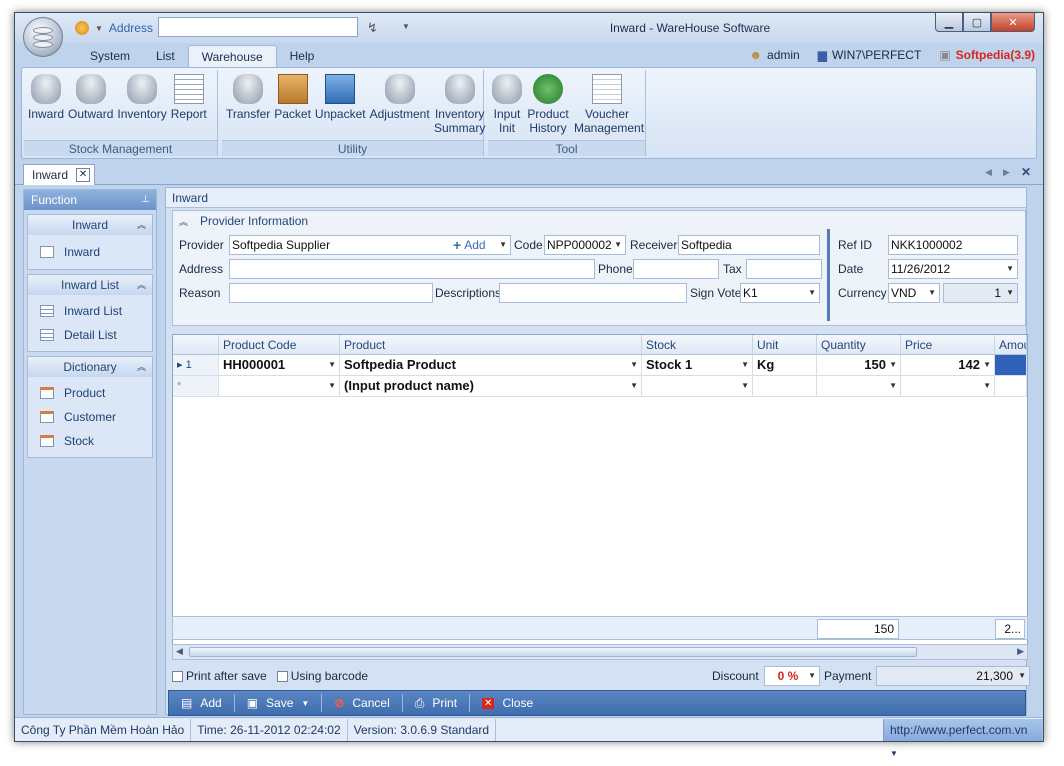  I want to click on cell-product: (Input product name) ▼, so click(491, 386).